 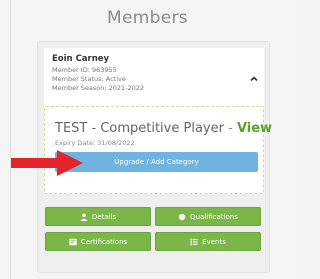 I want to click on qualifications-button: Qualifications, so click(x=208, y=216).